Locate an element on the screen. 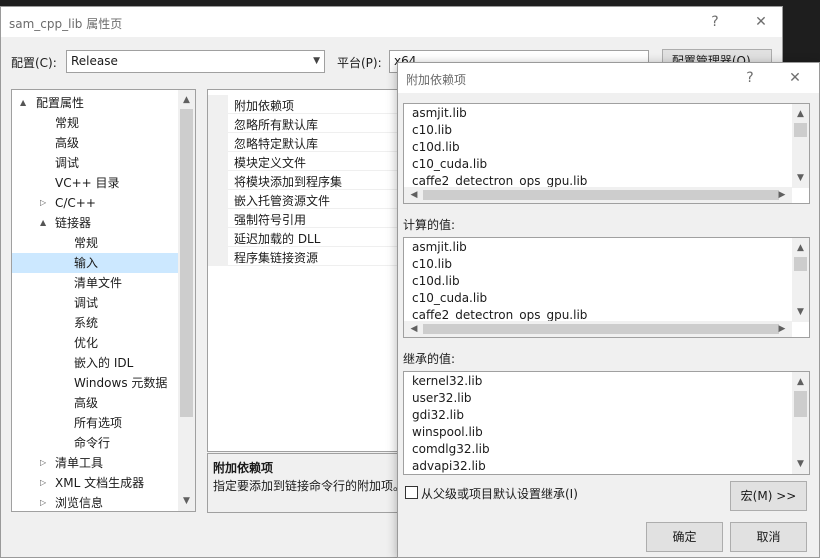 The height and width of the screenshot is (558, 820). property-row: 忽略所有默认库 is located at coordinates (304, 123).